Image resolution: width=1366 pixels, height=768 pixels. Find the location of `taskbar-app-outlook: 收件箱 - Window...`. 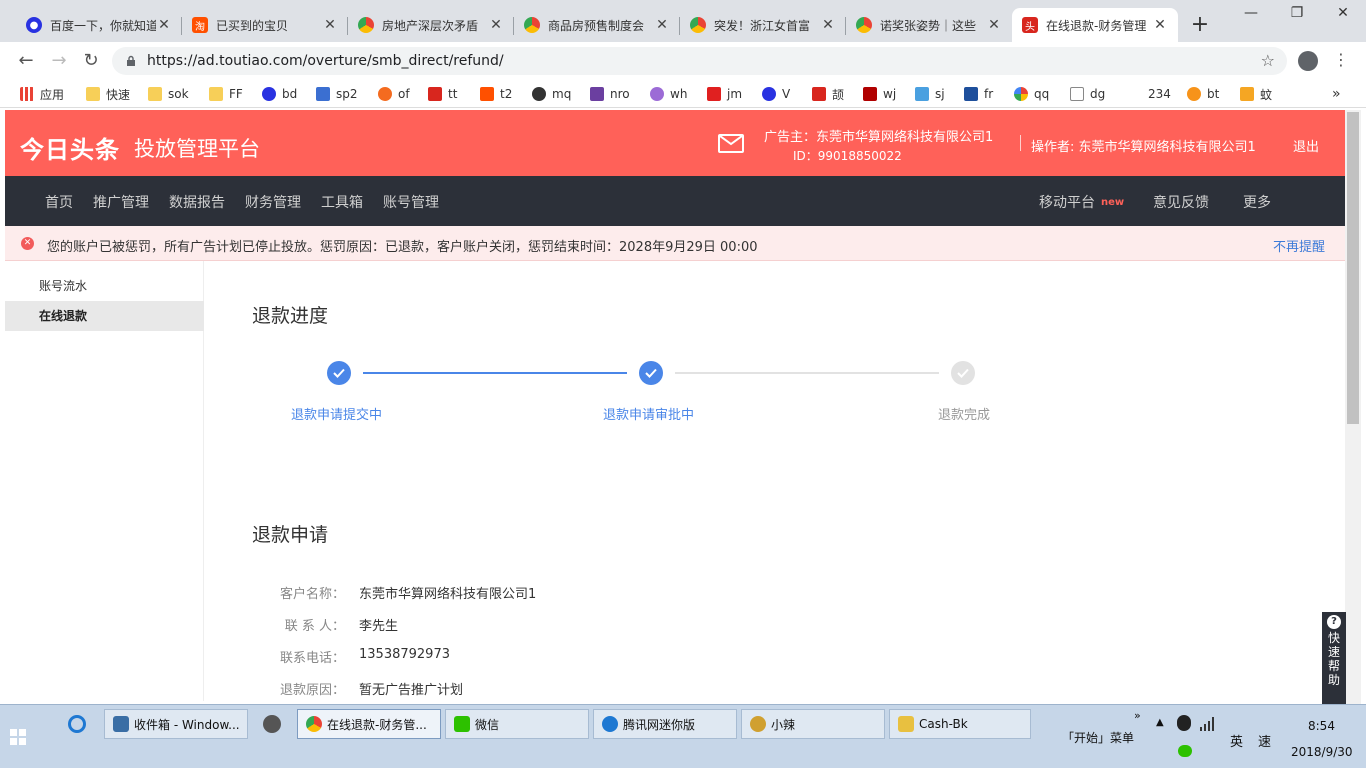

taskbar-app-outlook: 收件箱 - Window... is located at coordinates (176, 724).